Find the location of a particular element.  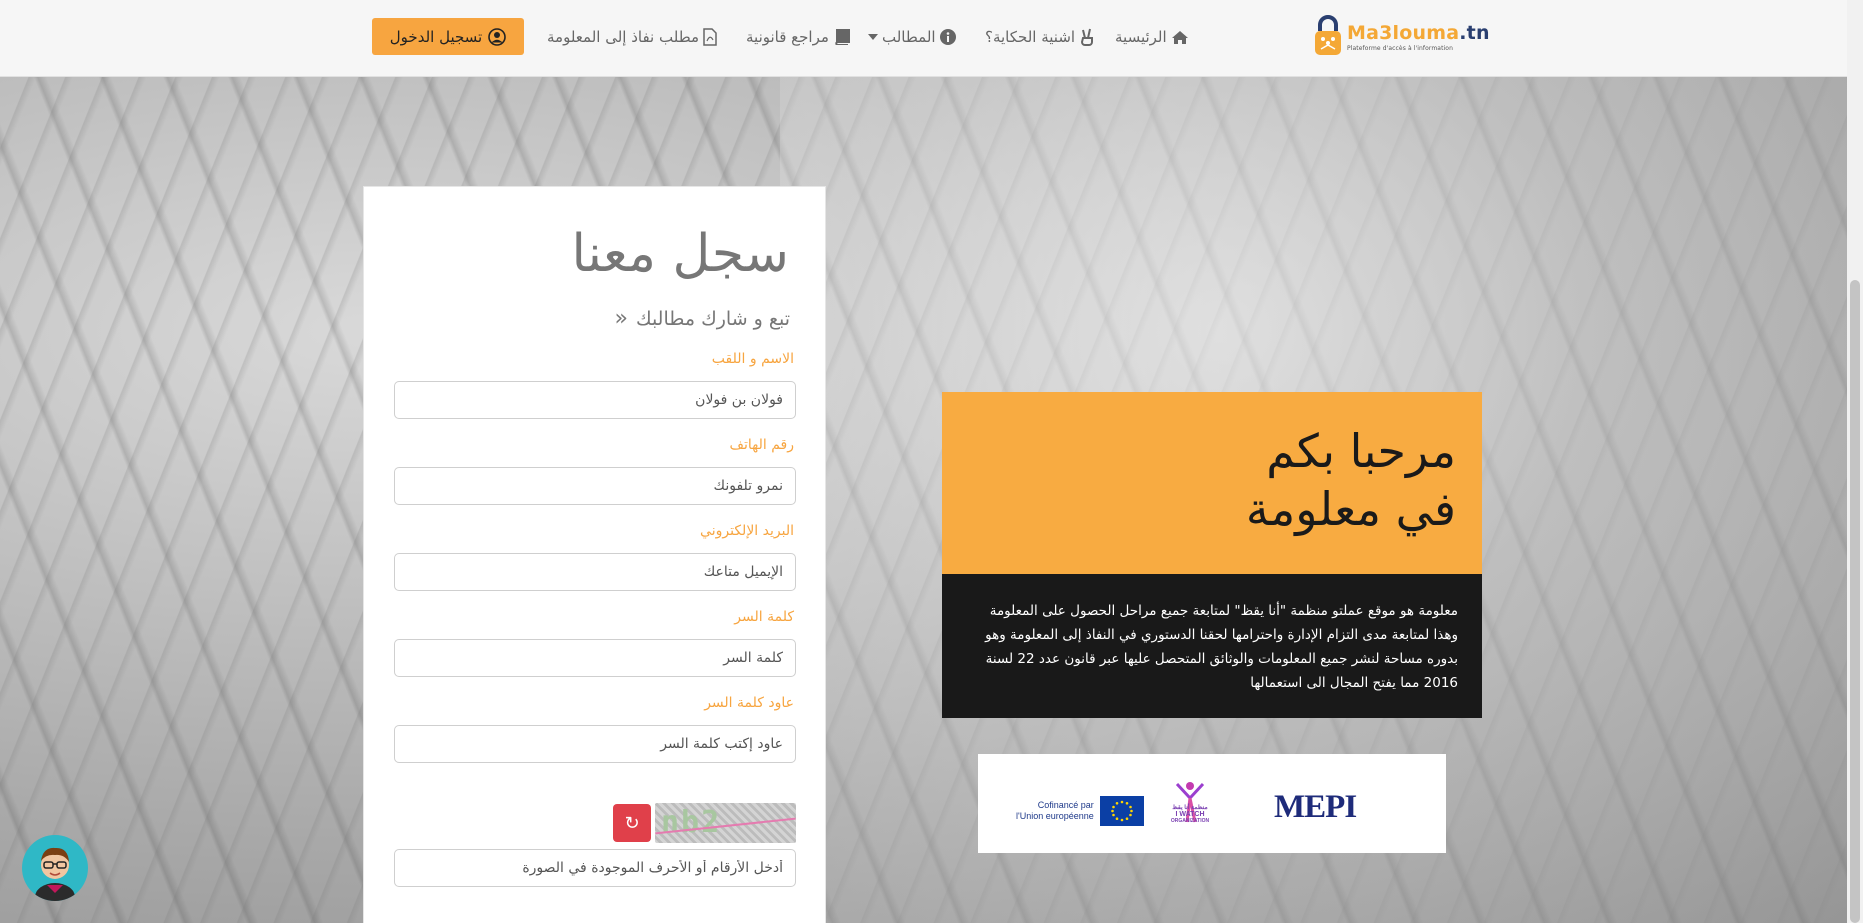

nav-legal-label: مراجع قانونية is located at coordinates (787, 37).